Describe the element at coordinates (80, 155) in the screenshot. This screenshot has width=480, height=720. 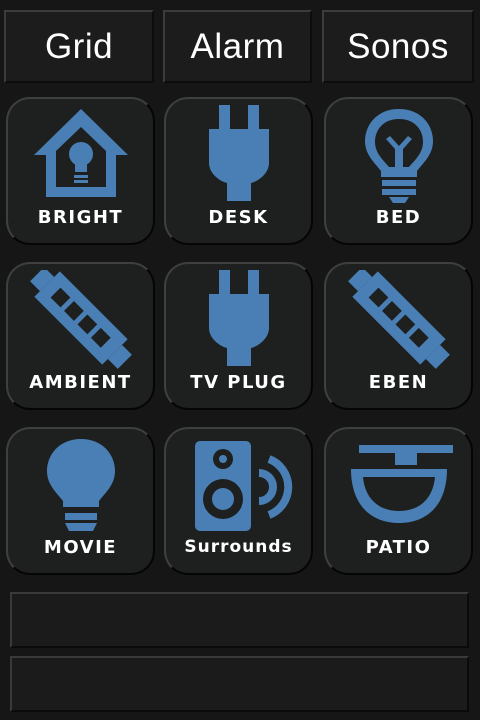
I see `house-bulb-icon` at that location.